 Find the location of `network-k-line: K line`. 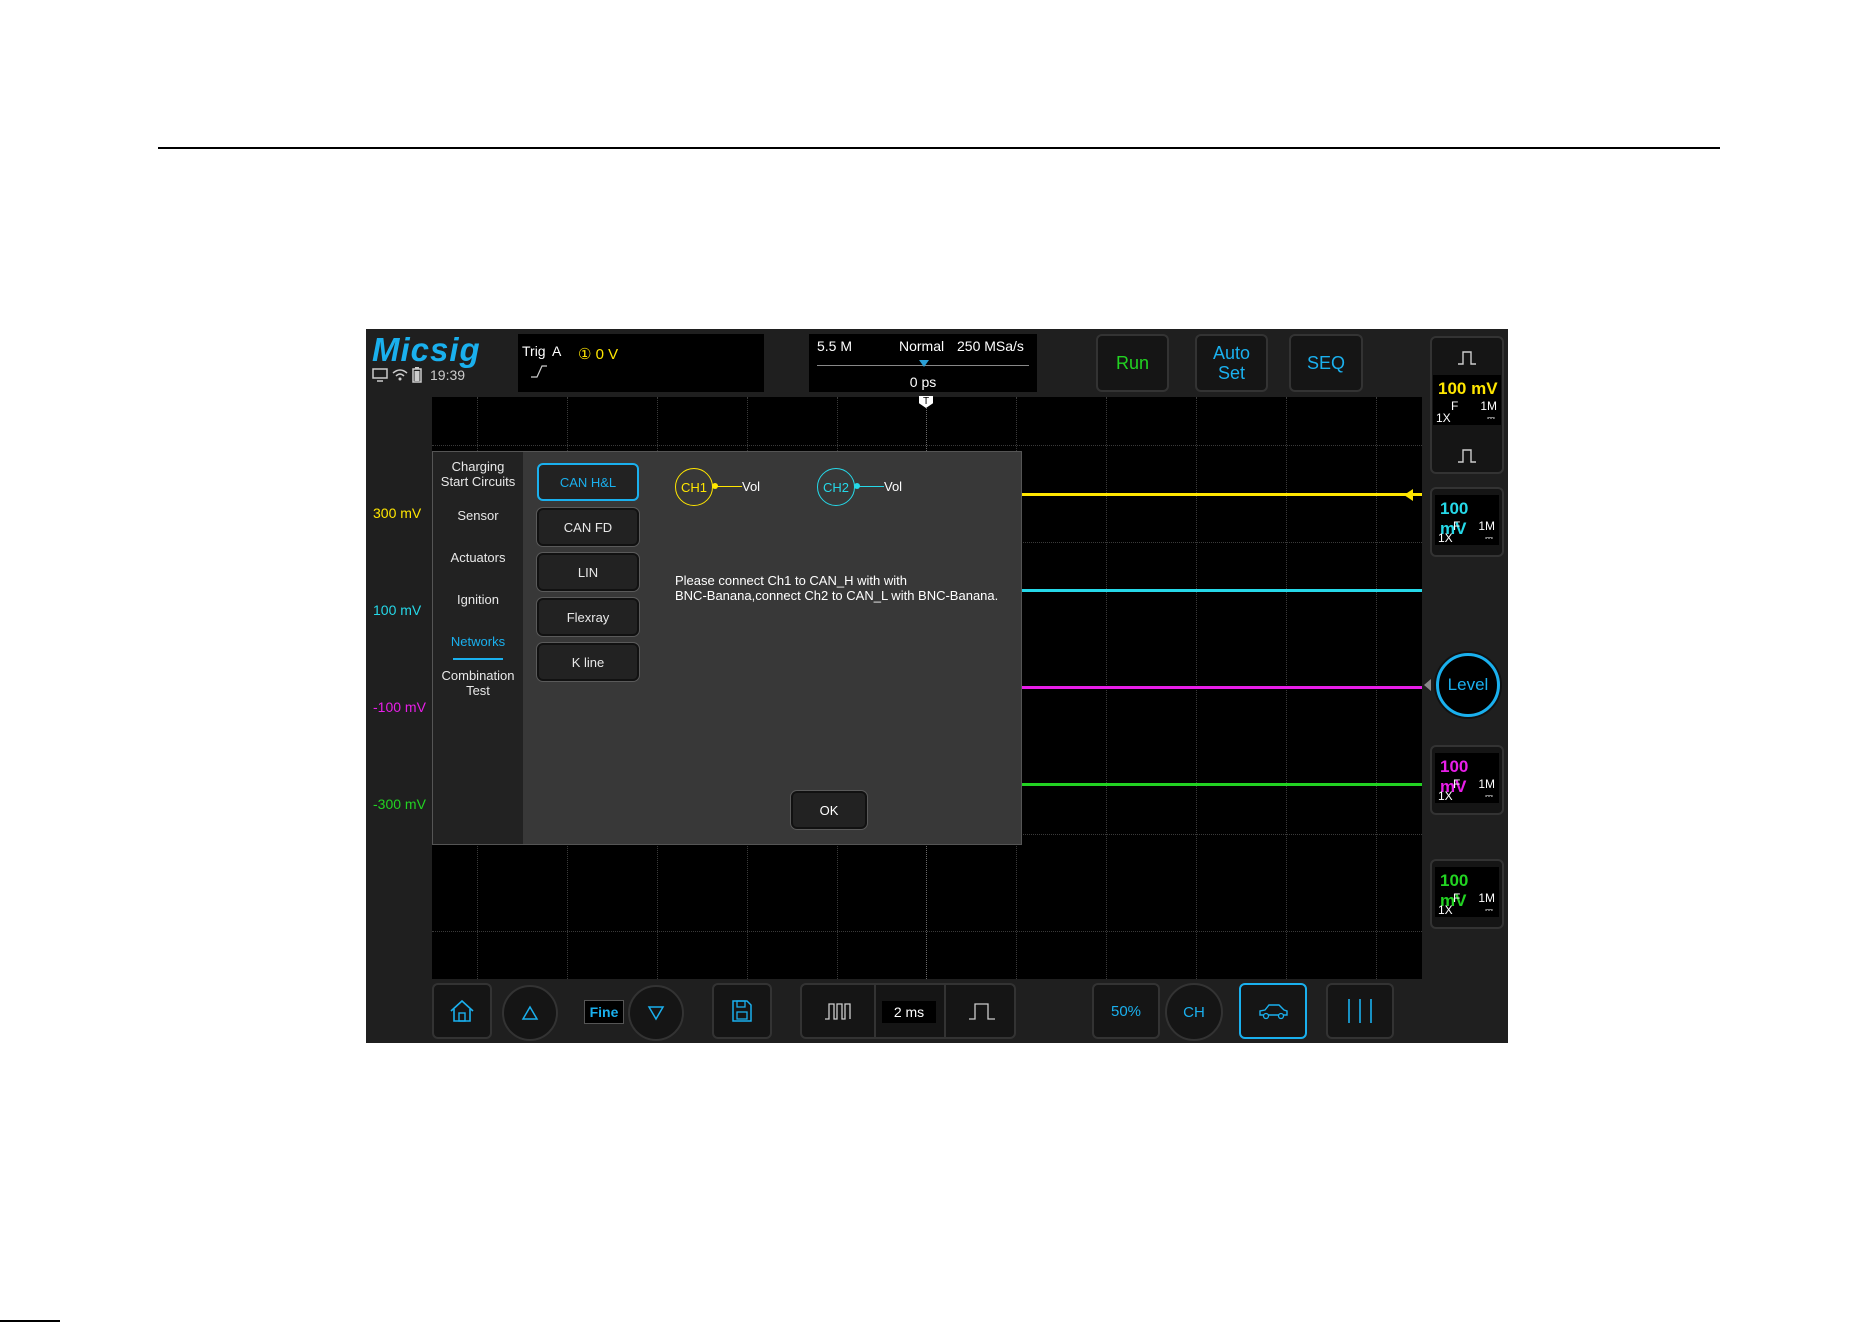

network-k-line: K line is located at coordinates (588, 662).